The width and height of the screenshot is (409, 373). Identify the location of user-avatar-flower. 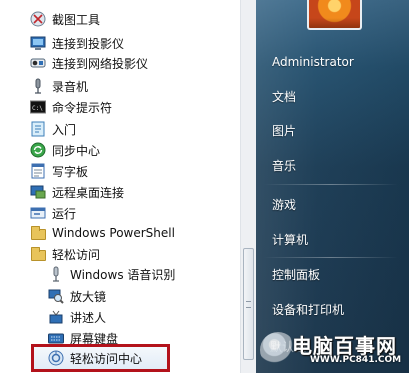
(334, 15).